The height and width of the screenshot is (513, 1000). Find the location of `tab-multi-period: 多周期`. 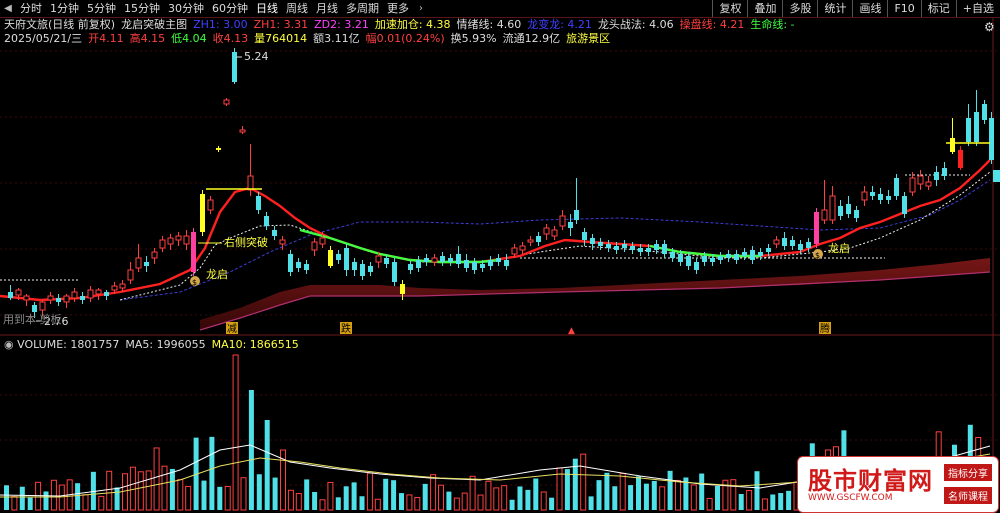

tab-multi-period: 多周期 is located at coordinates (362, 8).